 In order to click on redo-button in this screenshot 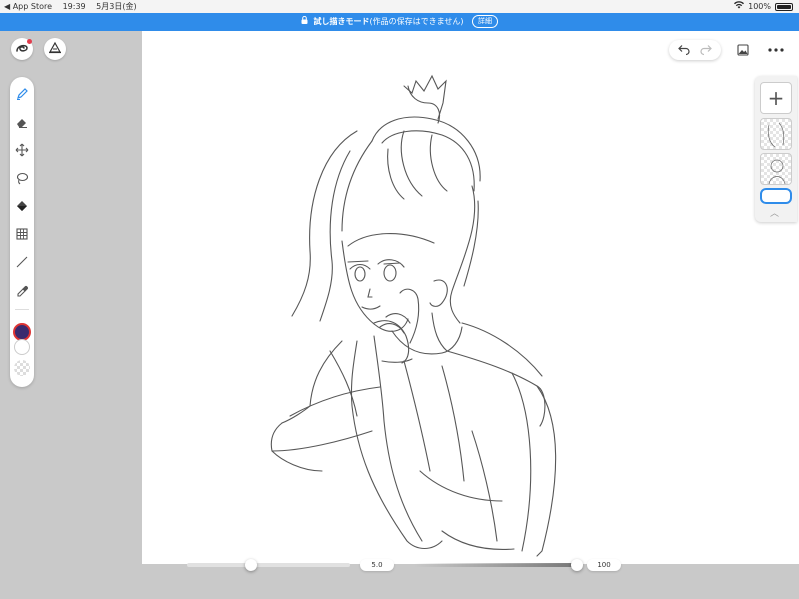, I will do `click(706, 50)`.